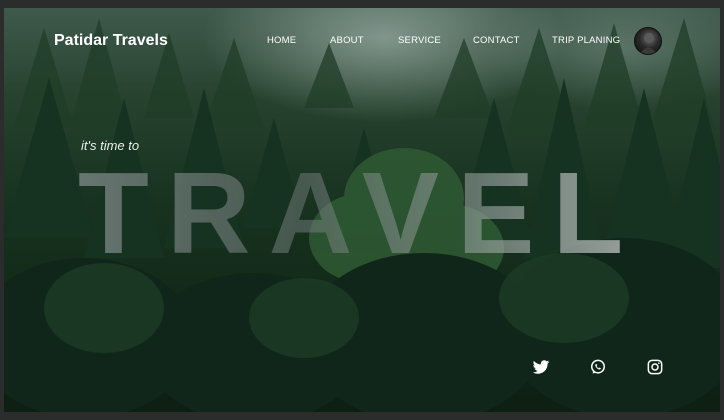  Describe the element at coordinates (111, 41) in the screenshot. I see `brand-logo: Patidar Travels` at that location.